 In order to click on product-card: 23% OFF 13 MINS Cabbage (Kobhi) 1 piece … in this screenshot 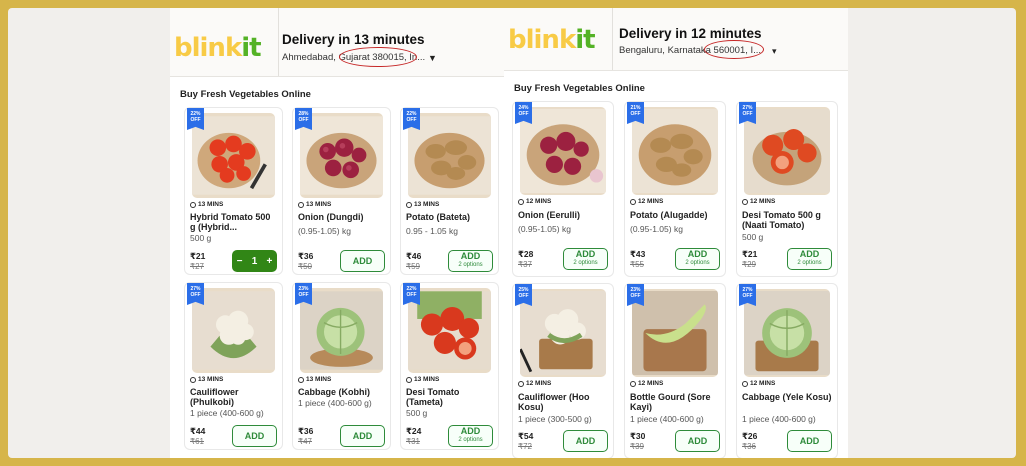, I will do `click(341, 366)`.